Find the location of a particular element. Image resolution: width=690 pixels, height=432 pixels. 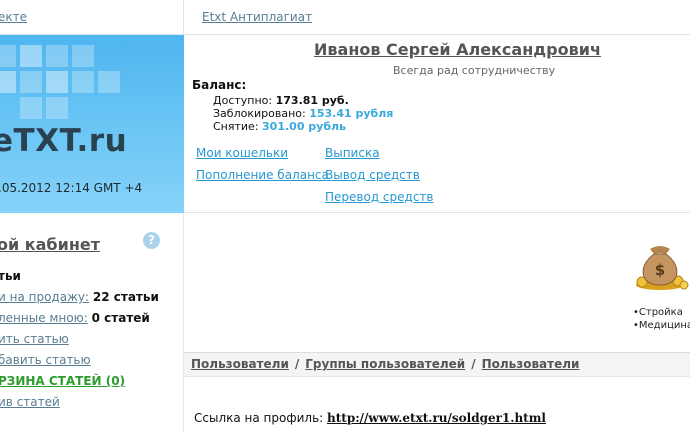

balance-available-value: 173.81 руб. is located at coordinates (312, 100).